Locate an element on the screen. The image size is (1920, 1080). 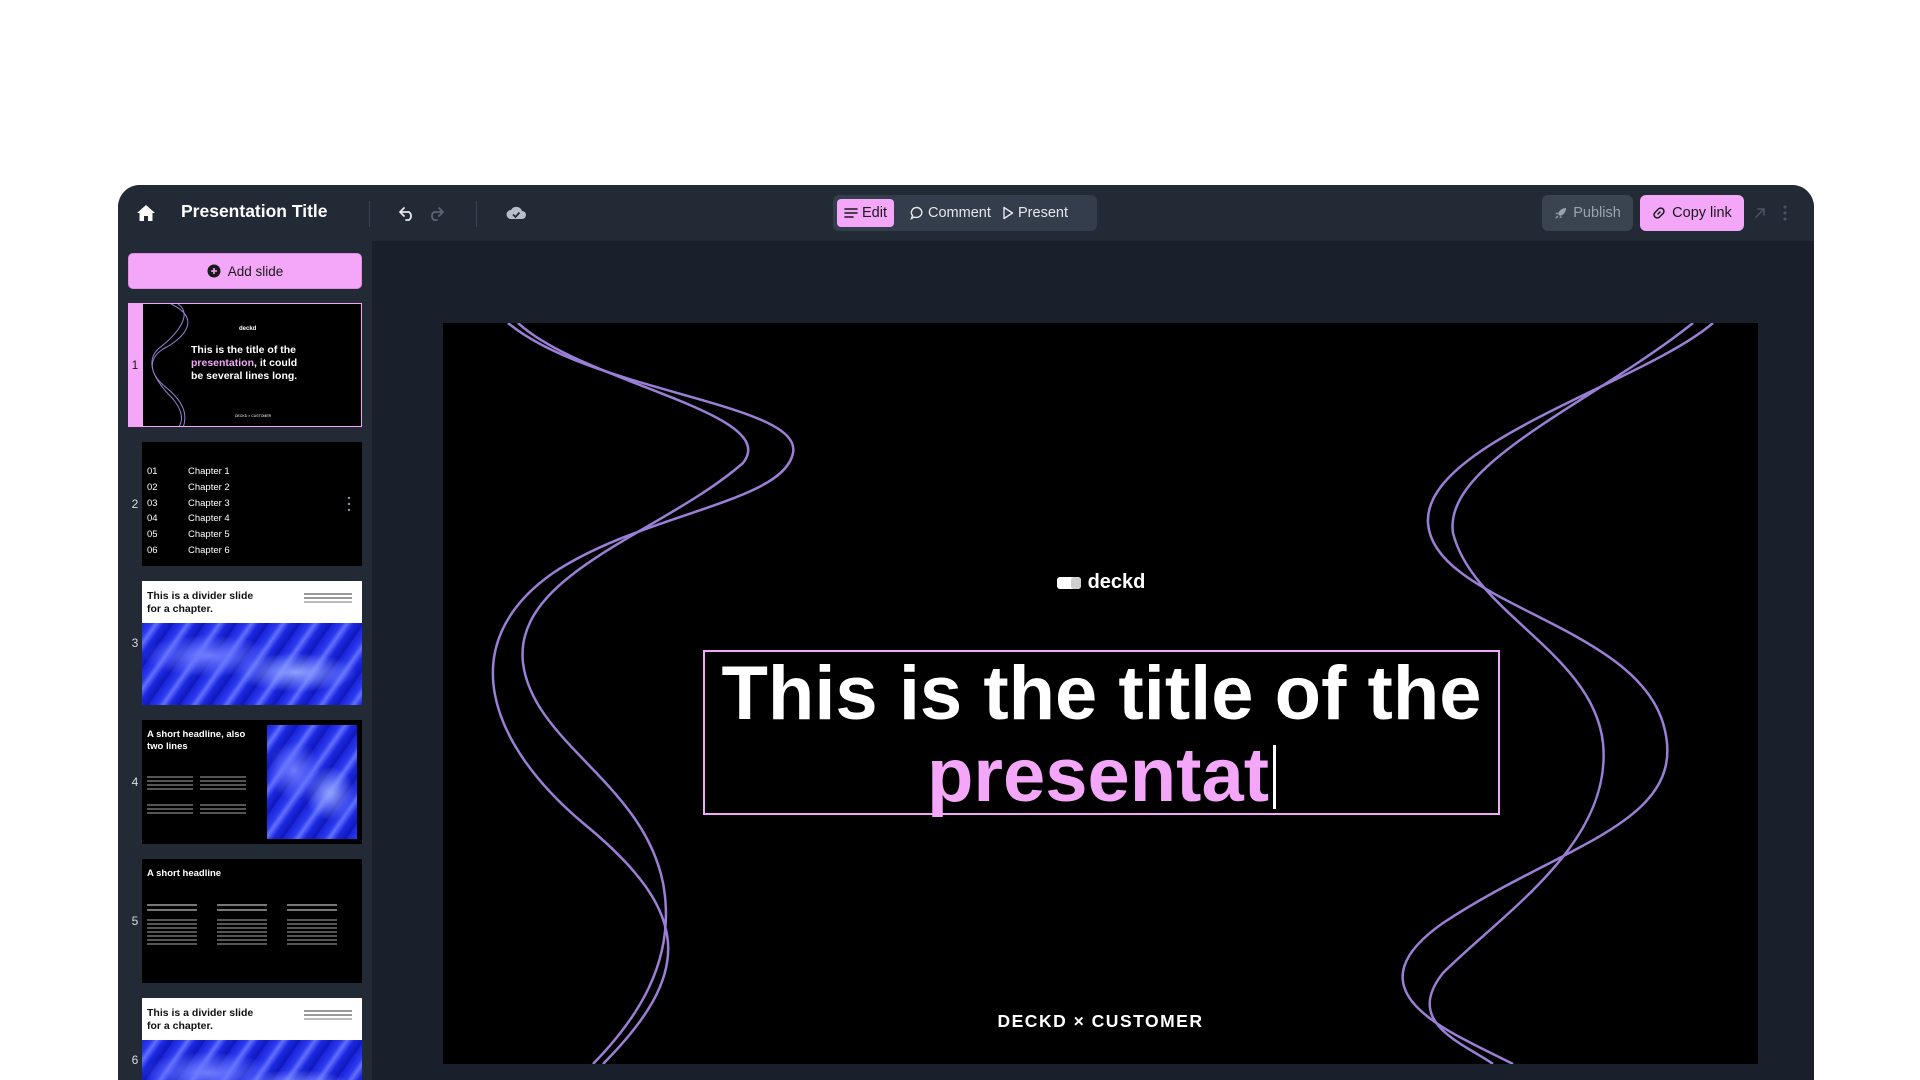
tab-present-label: Present is located at coordinates (1043, 213).